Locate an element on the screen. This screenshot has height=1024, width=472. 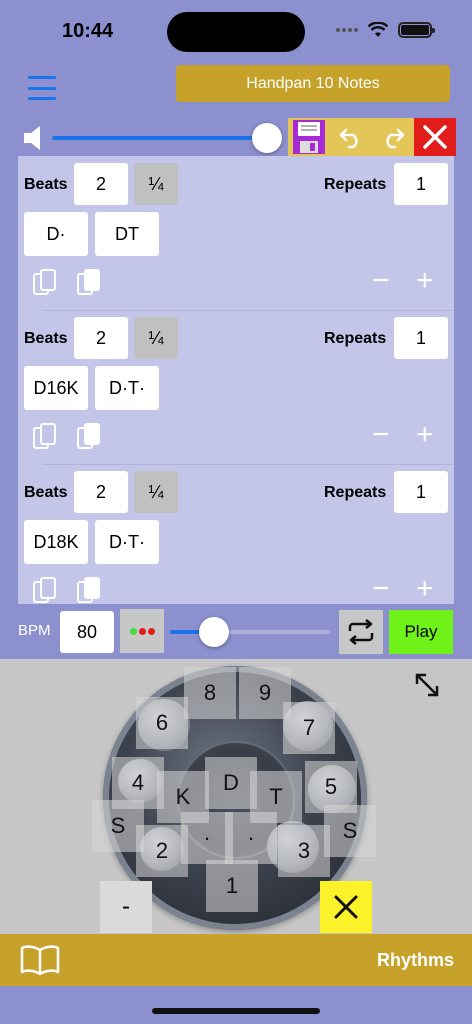
note-key-1: 1 is located at coordinates (232, 886).